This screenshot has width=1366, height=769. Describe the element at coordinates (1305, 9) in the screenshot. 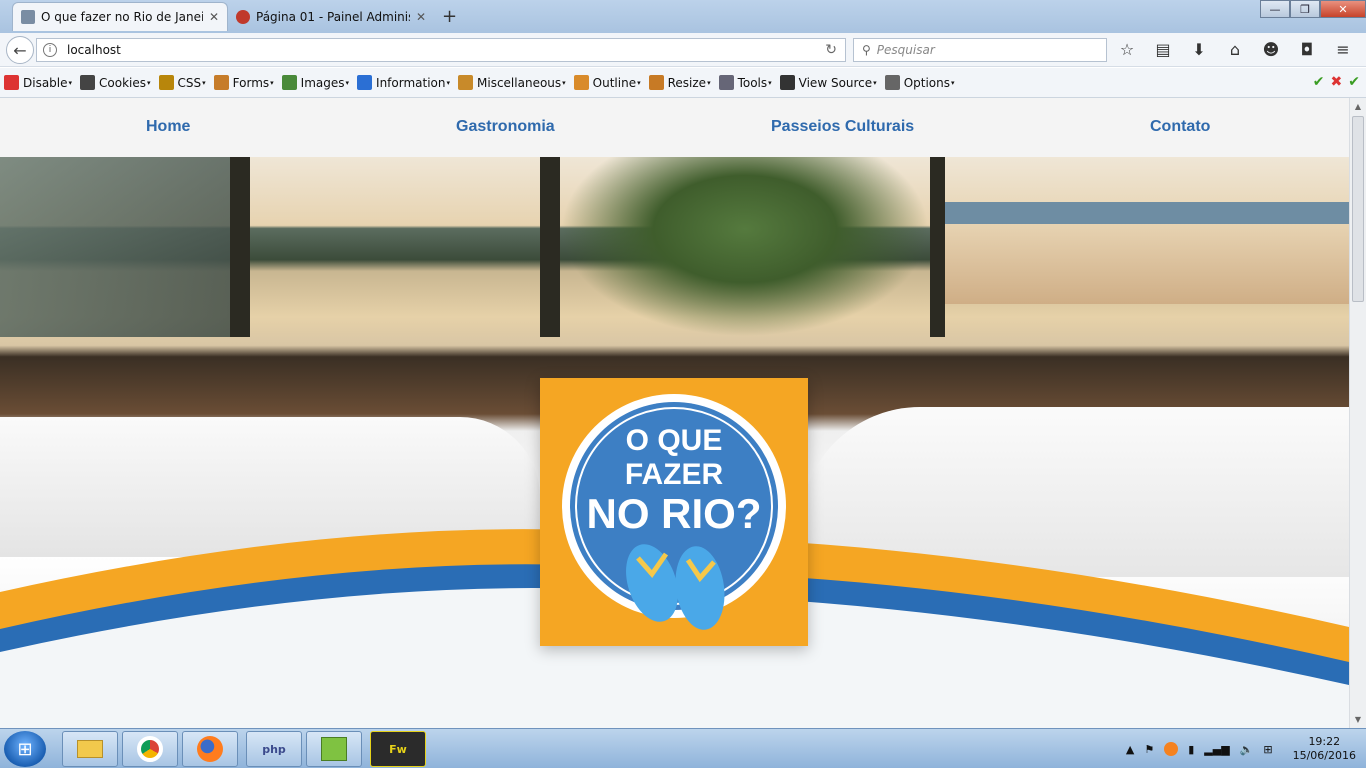

I see `maximize-button: ❐` at that location.